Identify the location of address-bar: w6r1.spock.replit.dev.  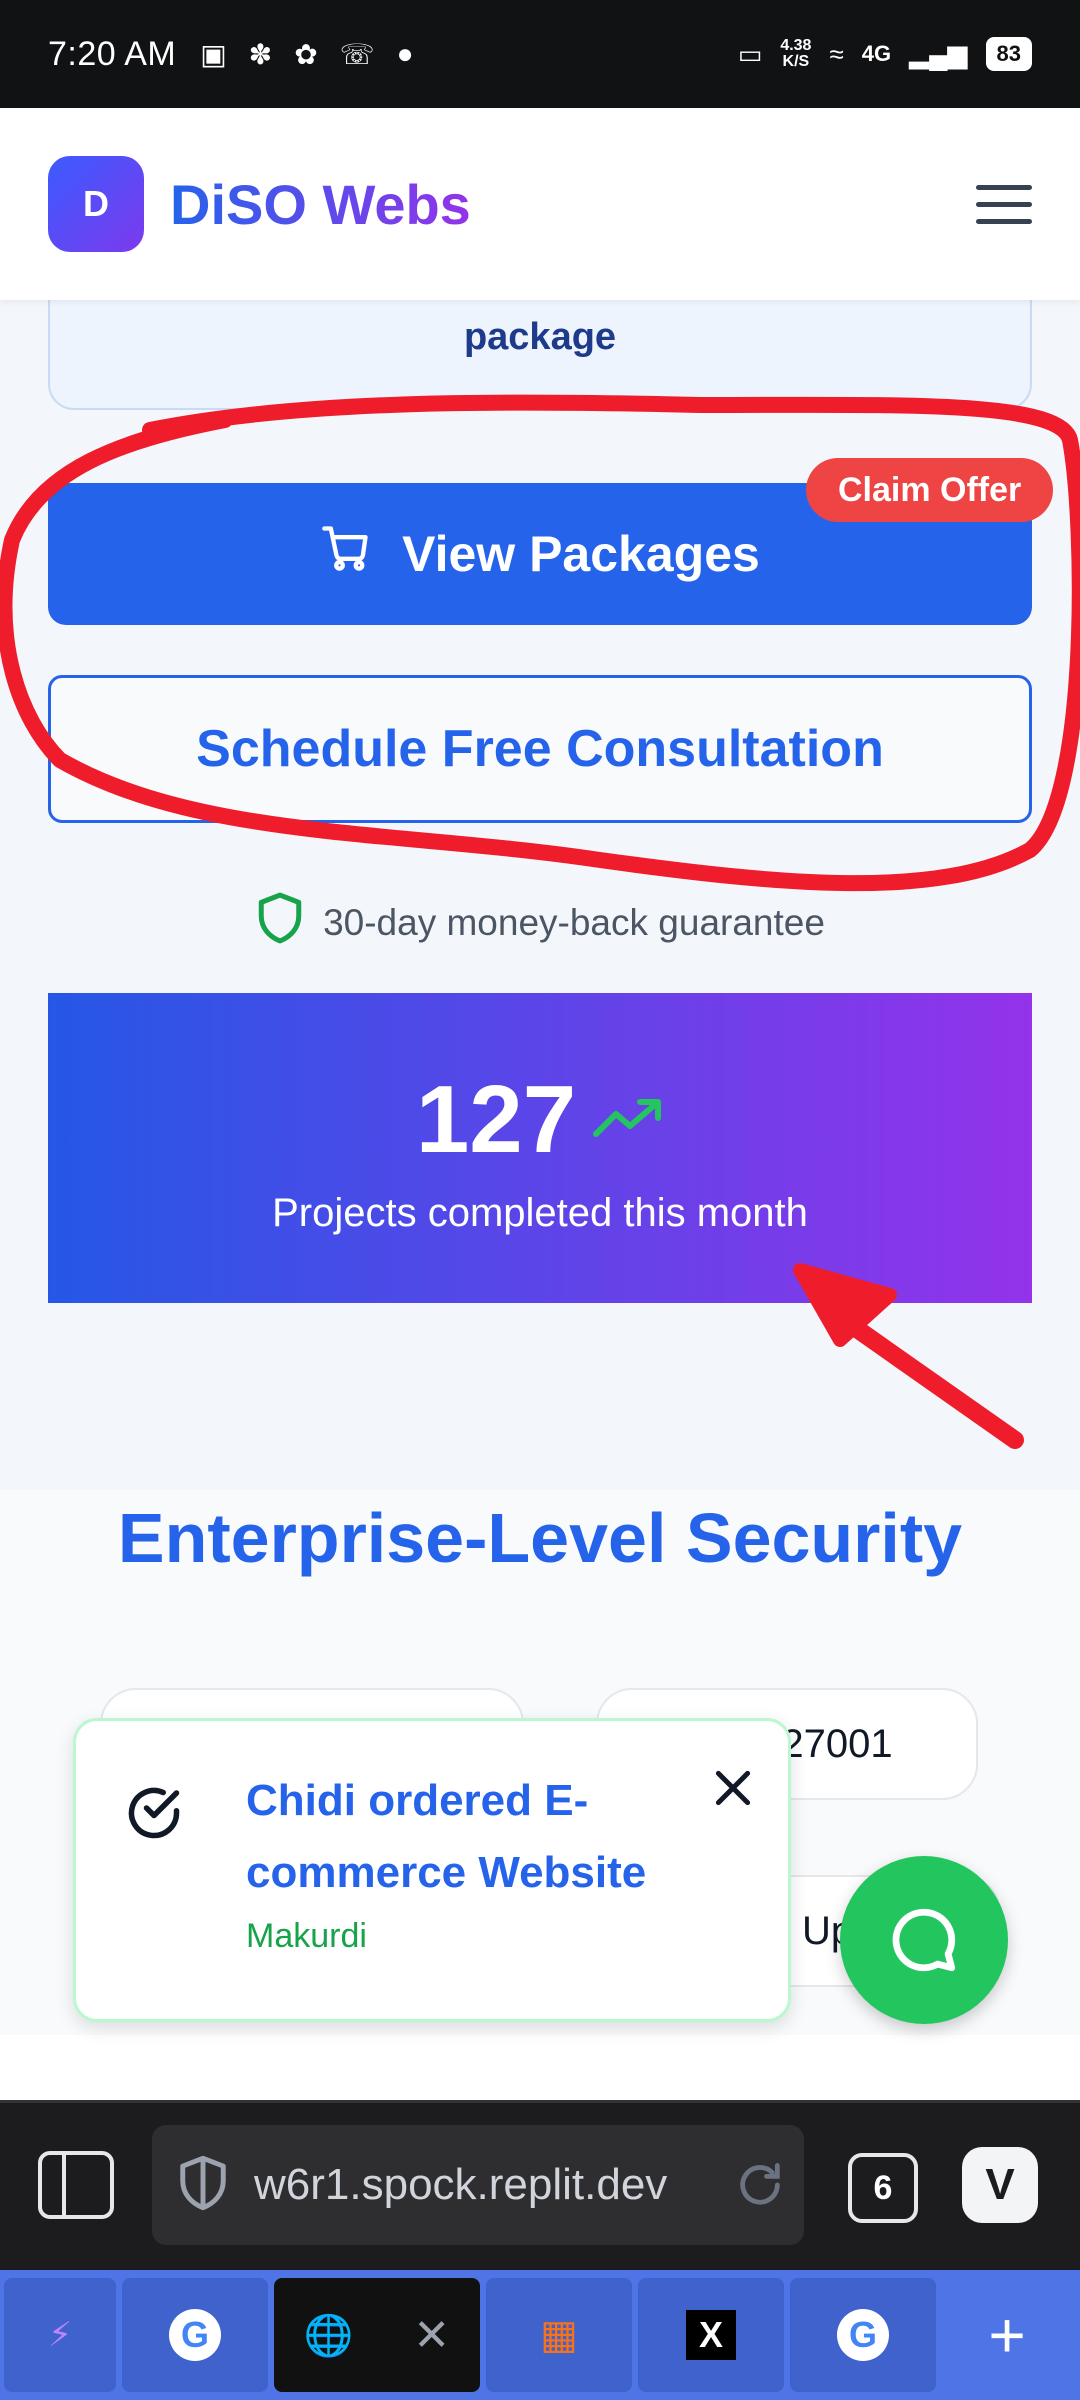
(478, 2185).